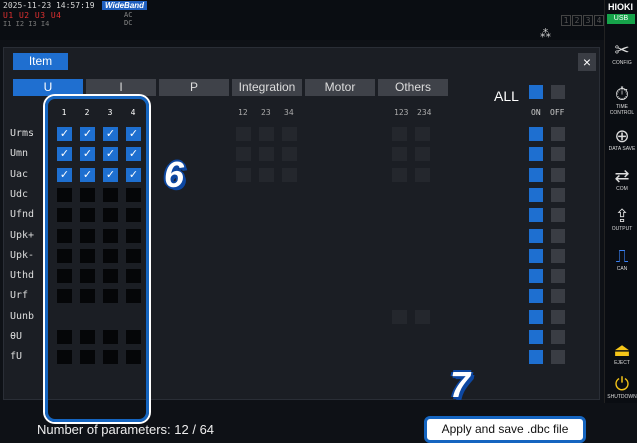 The height and width of the screenshot is (443, 637). I want to click on output-icon: ⇪, so click(622, 216).